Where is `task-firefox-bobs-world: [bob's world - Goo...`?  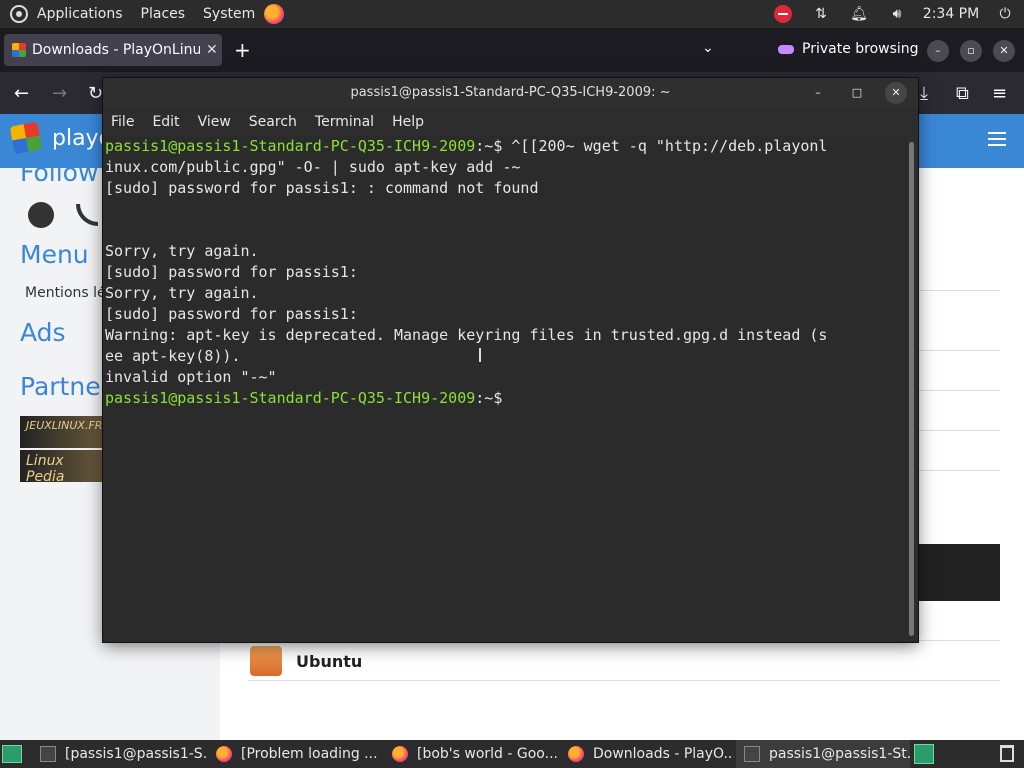
task-firefox-bobs-world: [bob's world - Goo... is located at coordinates (471, 754).